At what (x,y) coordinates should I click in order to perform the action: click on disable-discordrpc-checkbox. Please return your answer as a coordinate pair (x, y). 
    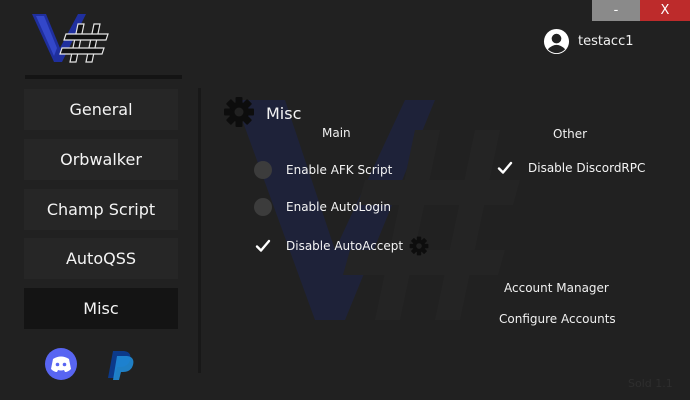
    Looking at the image, I should click on (505, 168).